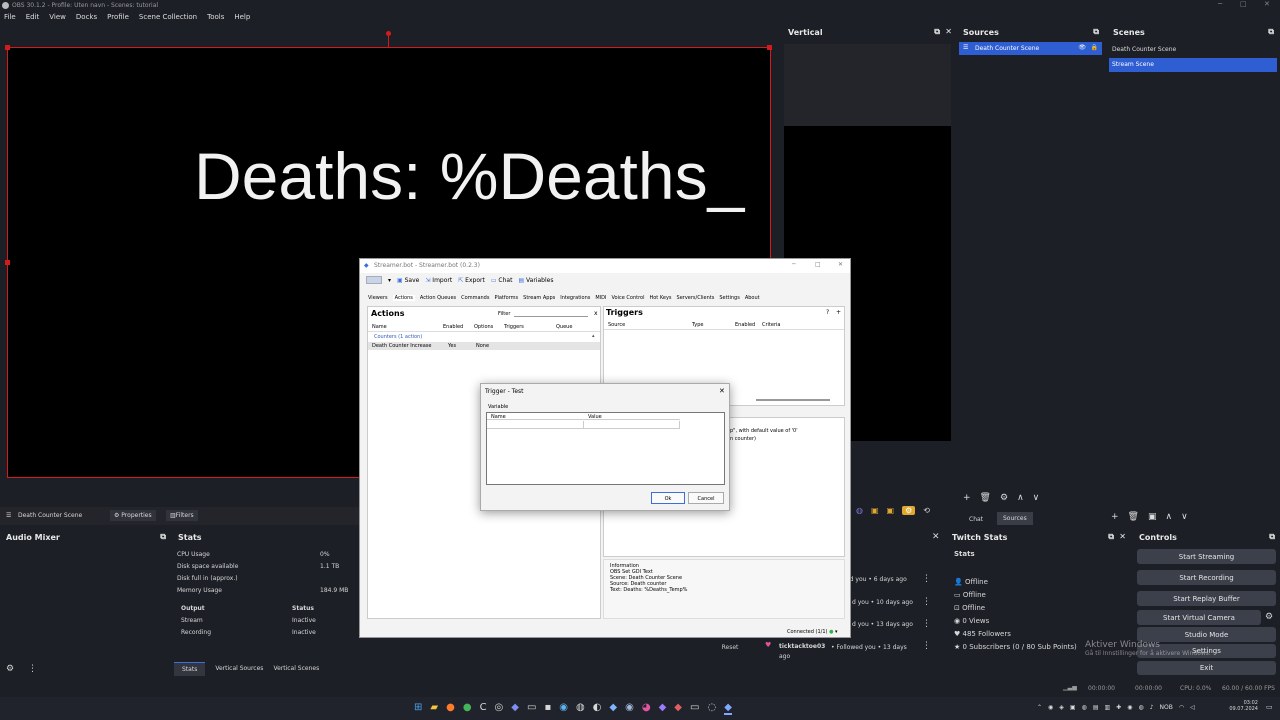 This screenshot has height=720, width=1280. I want to click on menu-help: Help, so click(242, 18).